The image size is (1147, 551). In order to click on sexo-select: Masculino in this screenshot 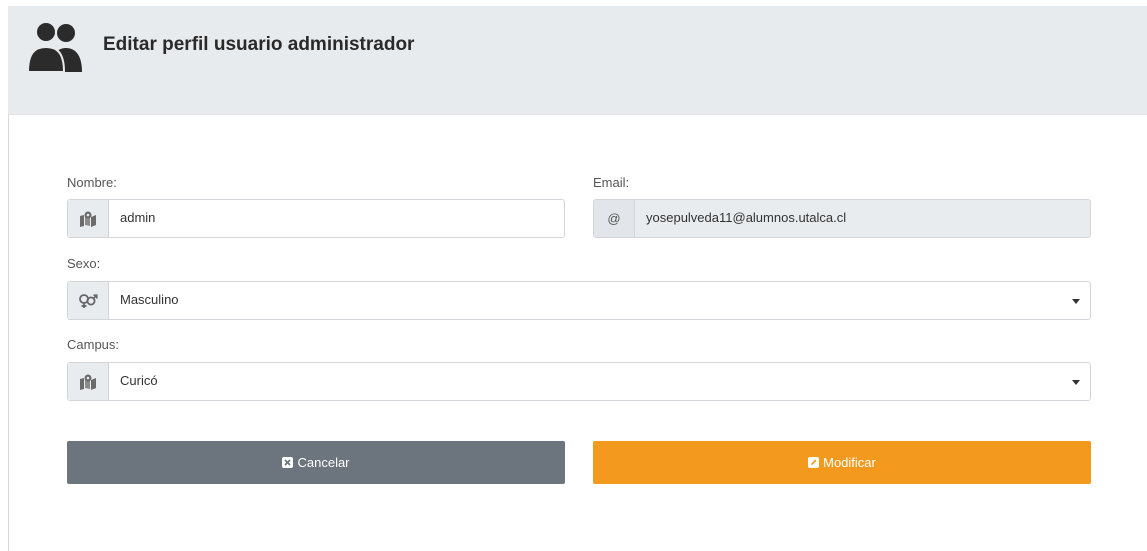, I will do `click(579, 300)`.